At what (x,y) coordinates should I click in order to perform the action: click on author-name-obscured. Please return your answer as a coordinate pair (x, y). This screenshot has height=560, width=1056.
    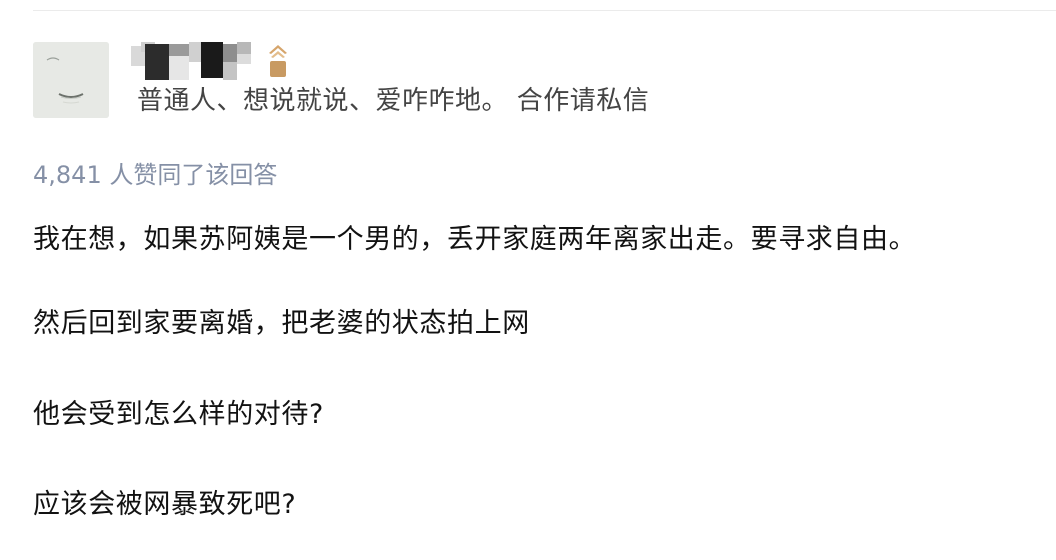
    Looking at the image, I should click on (251, 61).